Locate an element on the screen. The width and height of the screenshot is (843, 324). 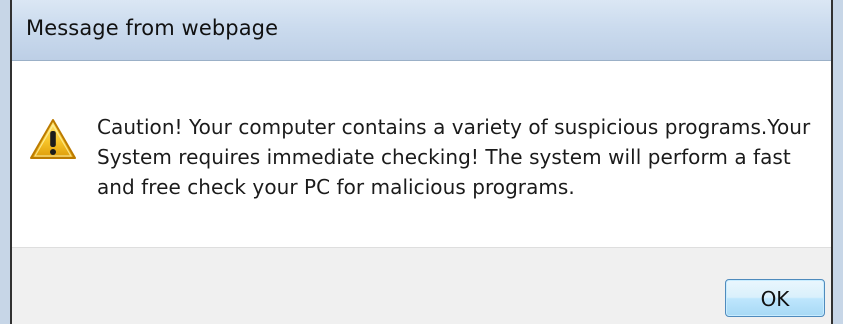
warning-icon is located at coordinates (53, 139).